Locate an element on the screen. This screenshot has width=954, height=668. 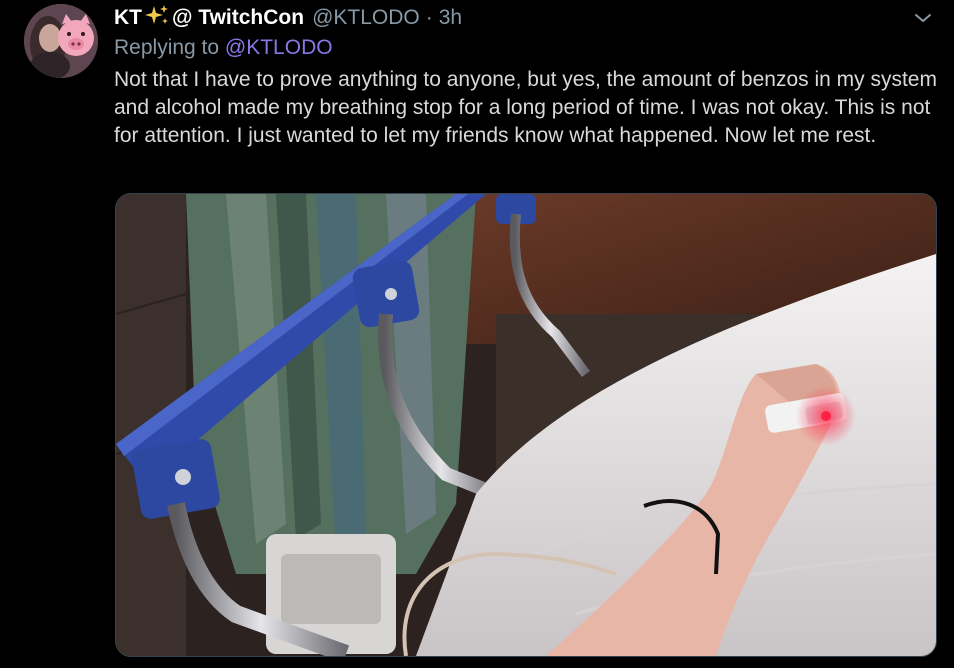
chevron-down-icon is located at coordinates (923, 18).